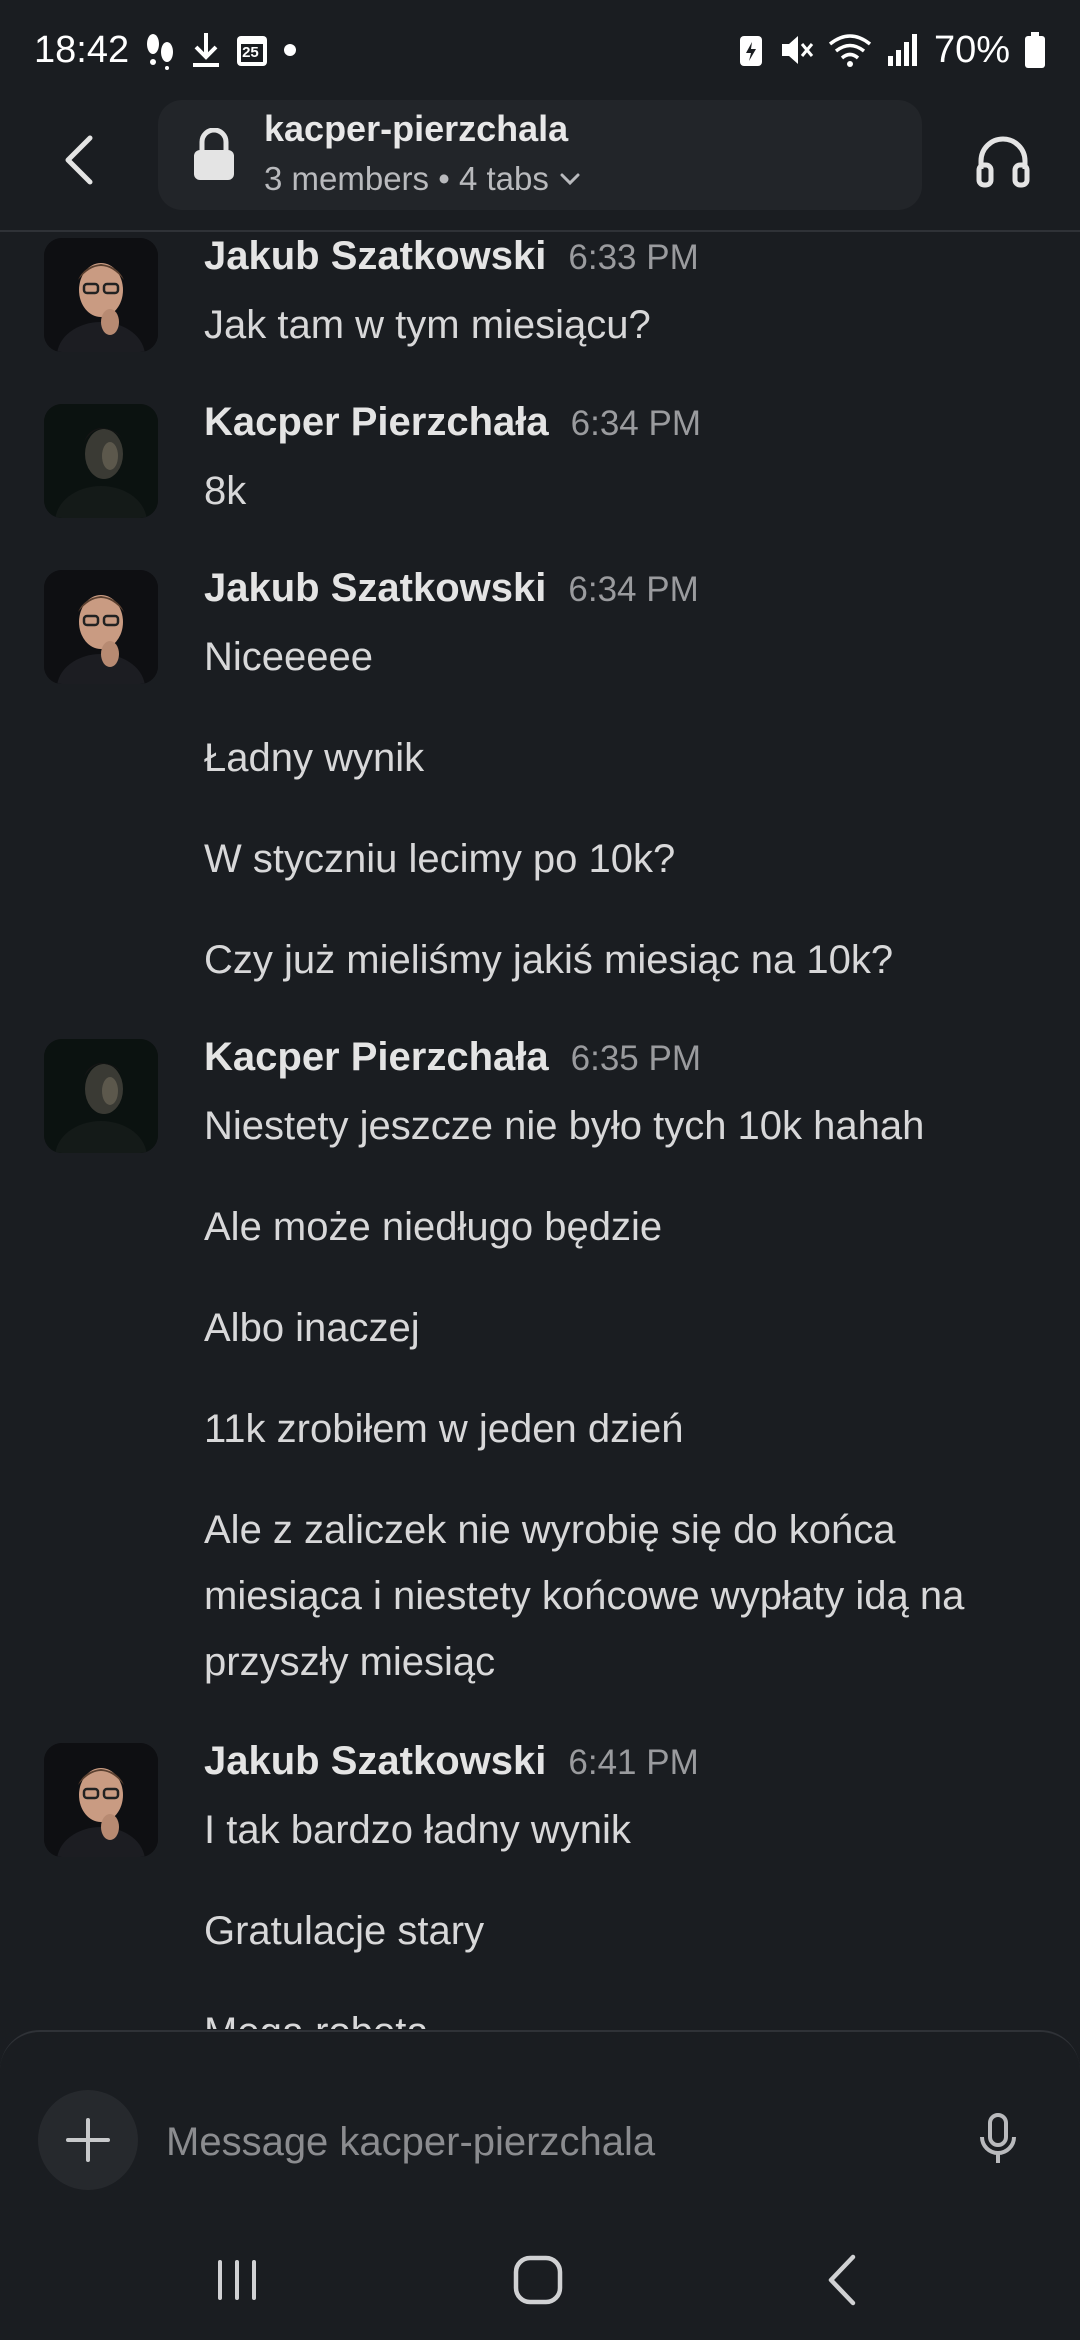 The image size is (1080, 2340). I want to click on channel-meta: 3 members • 4 tabs, so click(423, 179).